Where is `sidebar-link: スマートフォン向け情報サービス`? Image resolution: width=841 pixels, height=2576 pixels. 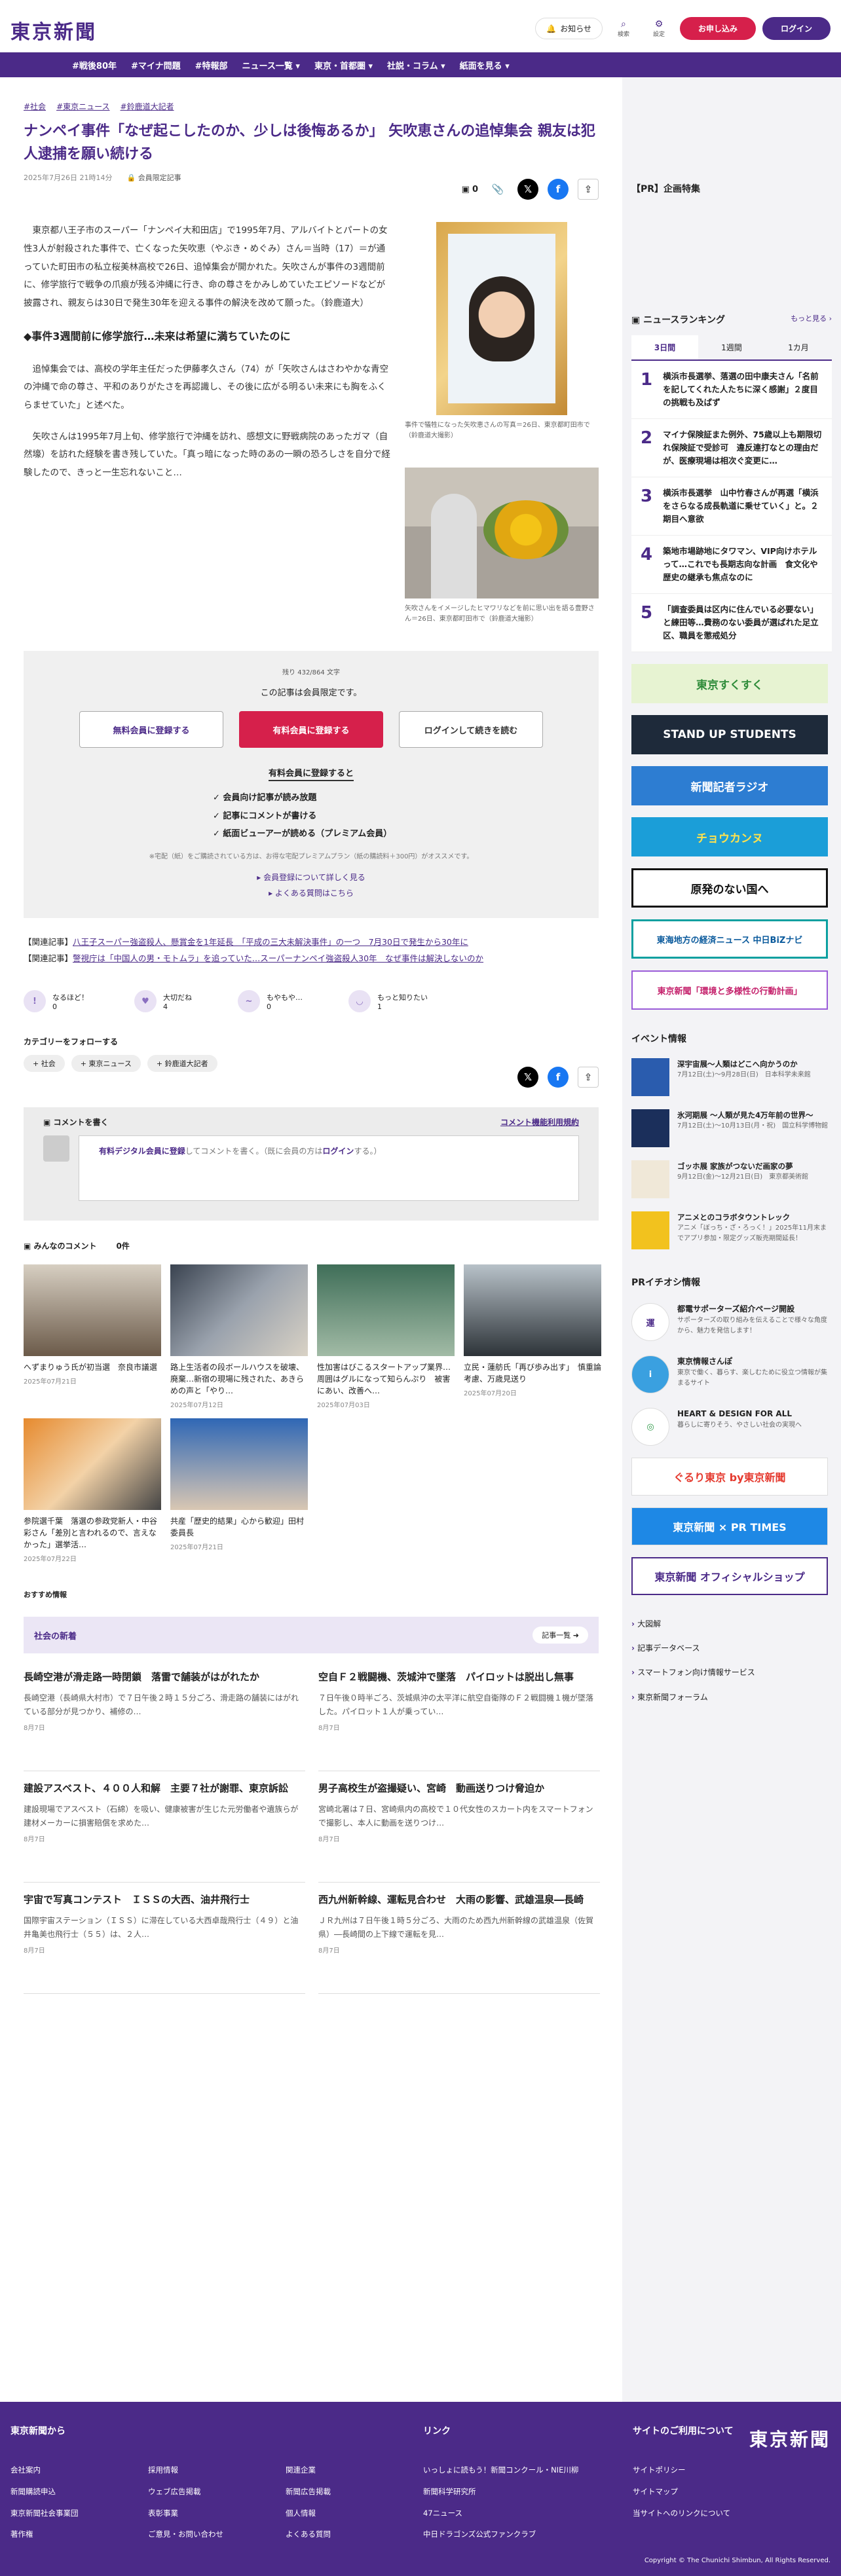
sidebar-link: スマートフォン向け情報サービス is located at coordinates (732, 1673).